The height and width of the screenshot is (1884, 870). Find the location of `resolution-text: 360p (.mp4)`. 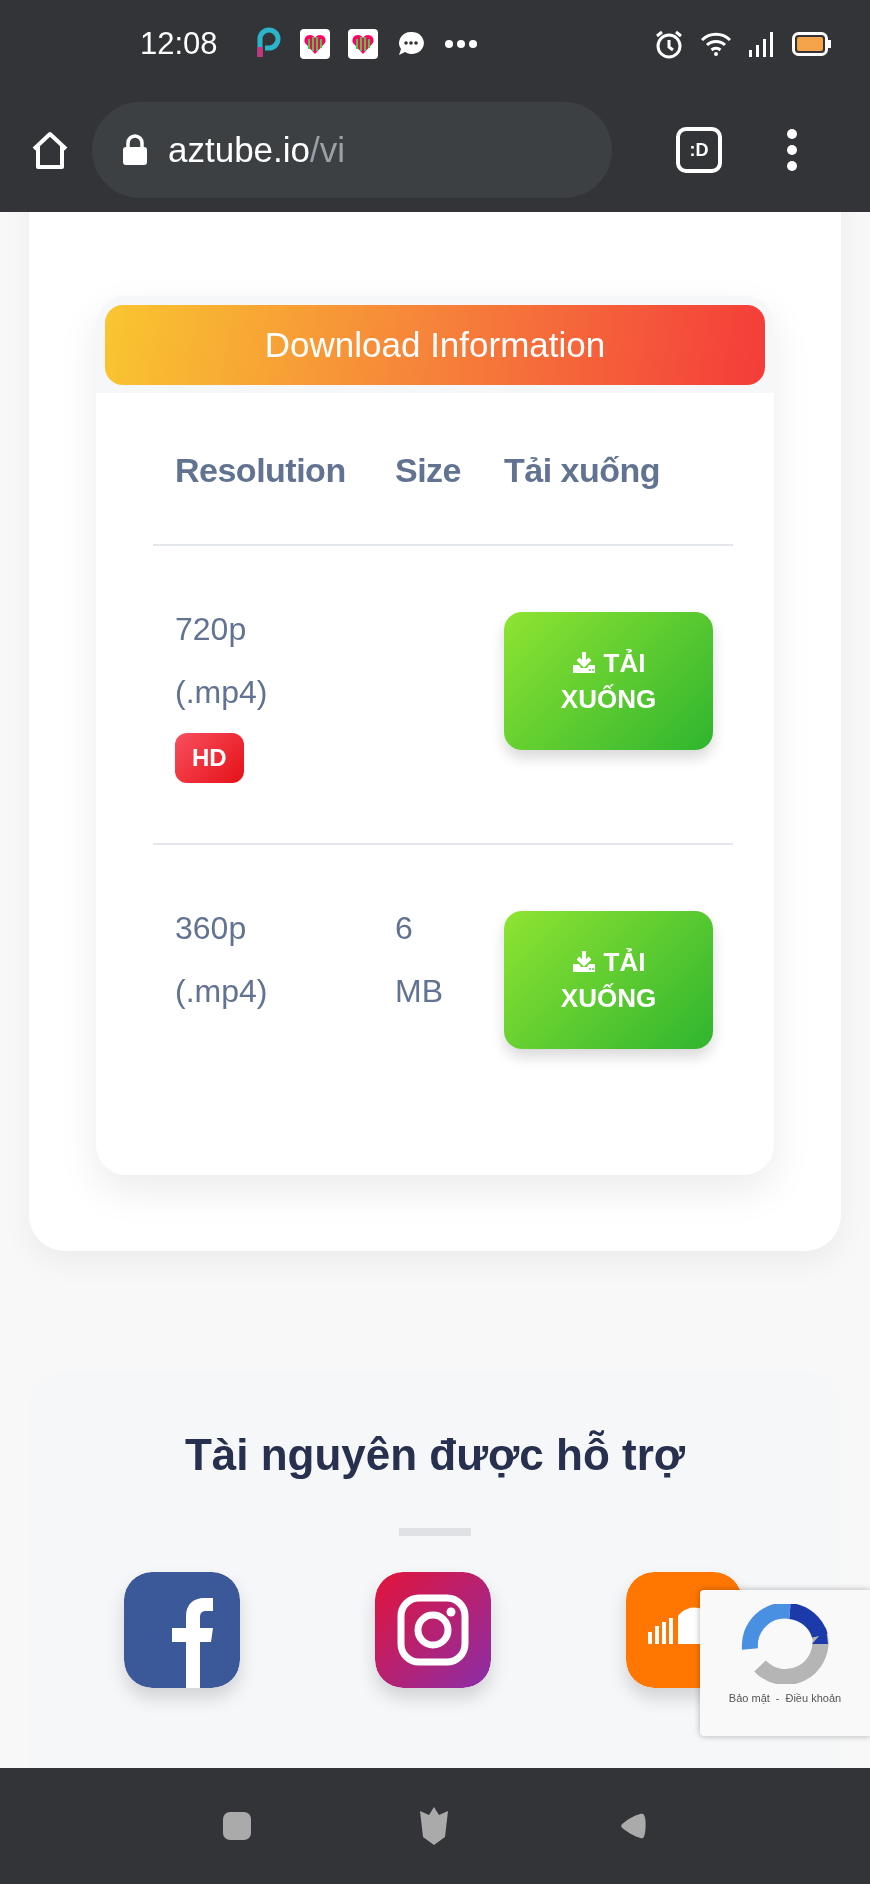

resolution-text: 360p (.mp4) is located at coordinates (222, 960).